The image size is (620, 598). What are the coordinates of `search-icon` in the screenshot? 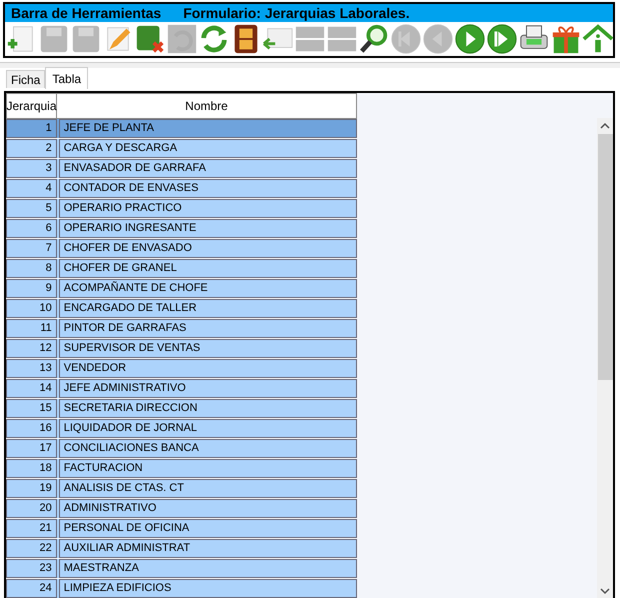 It's located at (374, 39).